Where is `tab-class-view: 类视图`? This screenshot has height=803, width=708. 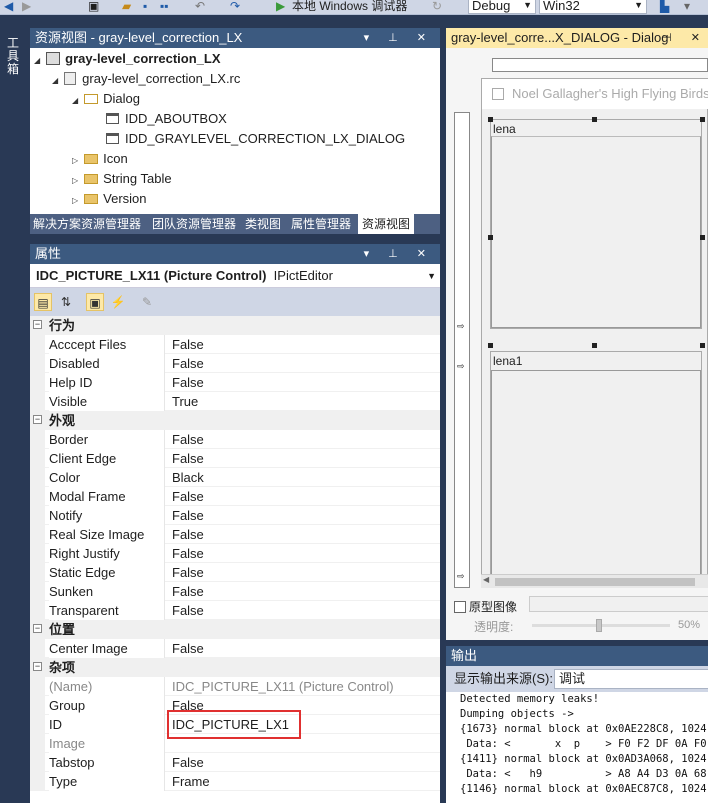 tab-class-view: 类视图 is located at coordinates (263, 224).